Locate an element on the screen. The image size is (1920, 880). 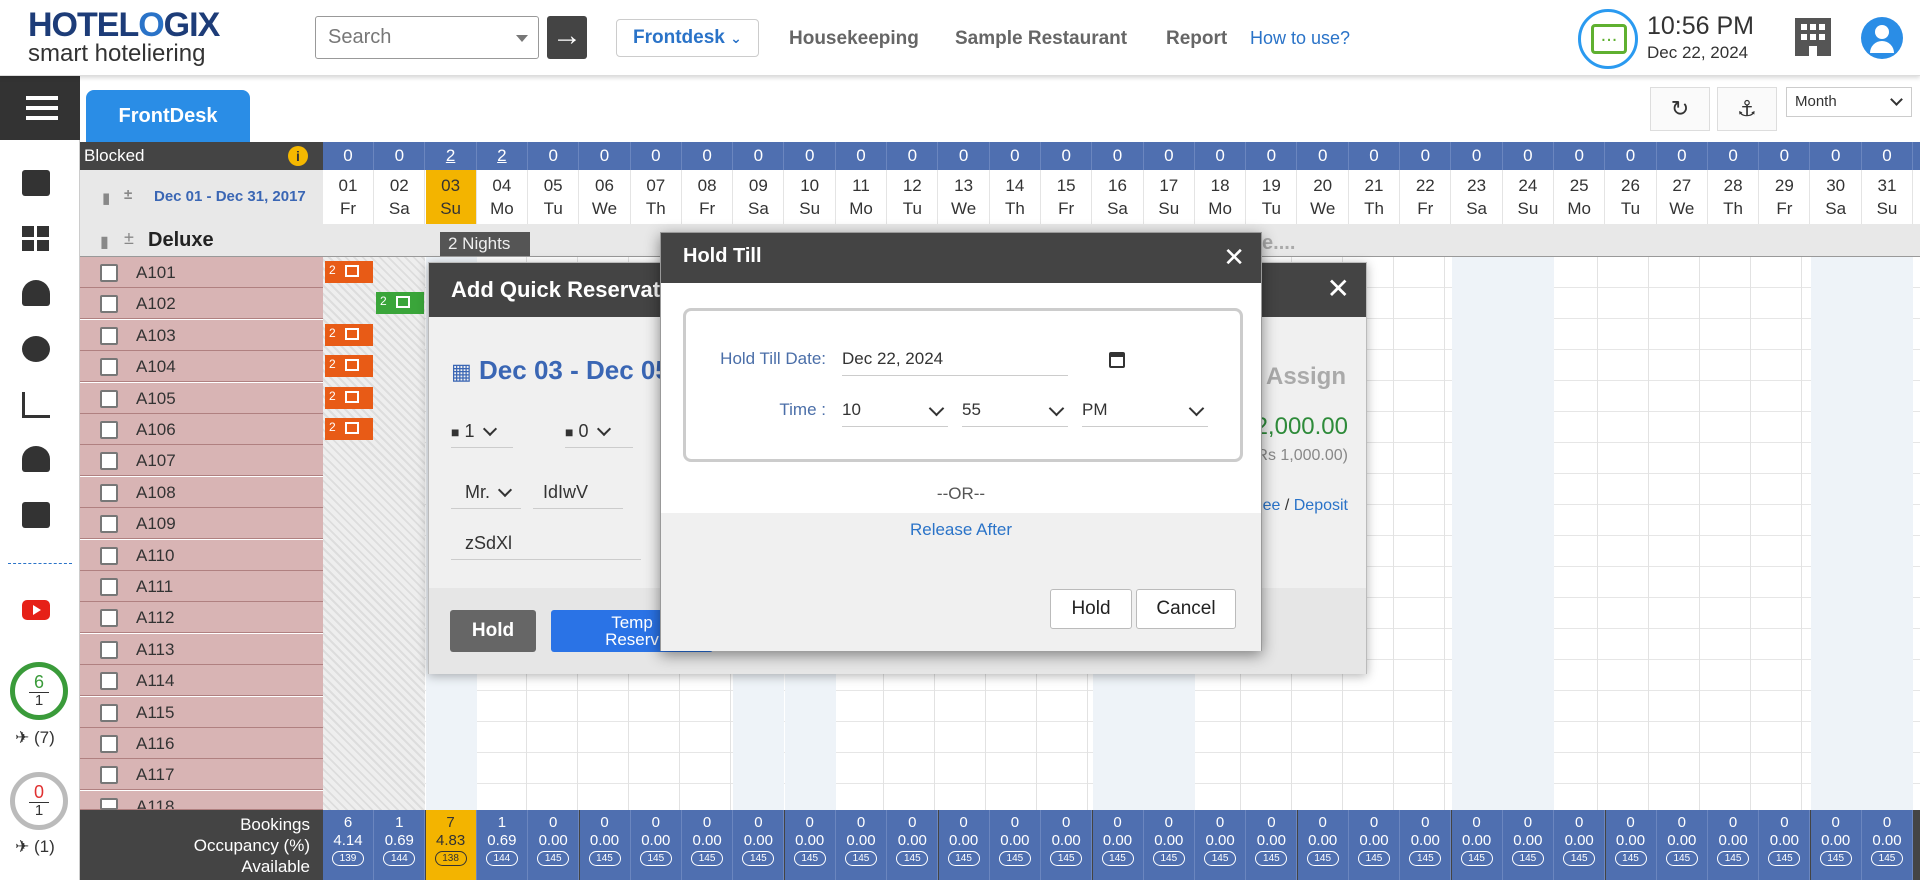
reservation-dates: ▦ Dec 03 - Dec 05 is located at coordinates (560, 370).